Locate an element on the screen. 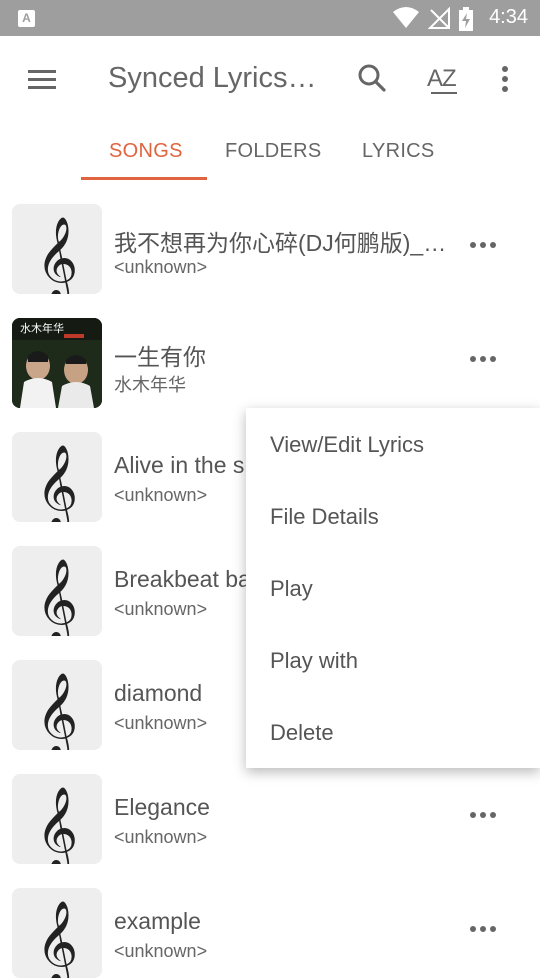 Image resolution: width=540 pixels, height=980 pixels. notification-icon: A is located at coordinates (26, 18).